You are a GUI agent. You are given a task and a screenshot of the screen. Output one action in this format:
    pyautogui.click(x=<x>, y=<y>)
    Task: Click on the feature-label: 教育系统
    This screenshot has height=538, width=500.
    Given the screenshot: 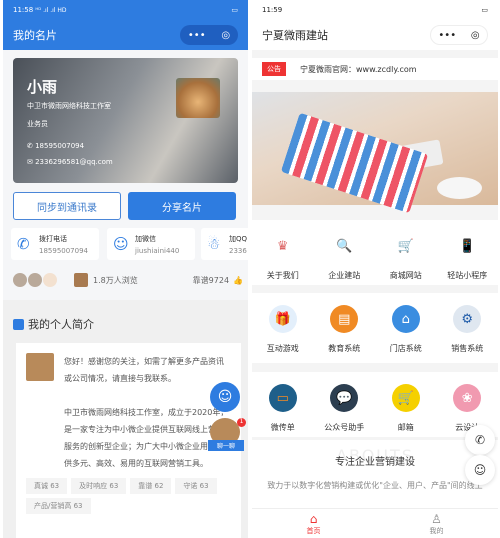 What is the action you would take?
    pyautogui.click(x=344, y=348)
    